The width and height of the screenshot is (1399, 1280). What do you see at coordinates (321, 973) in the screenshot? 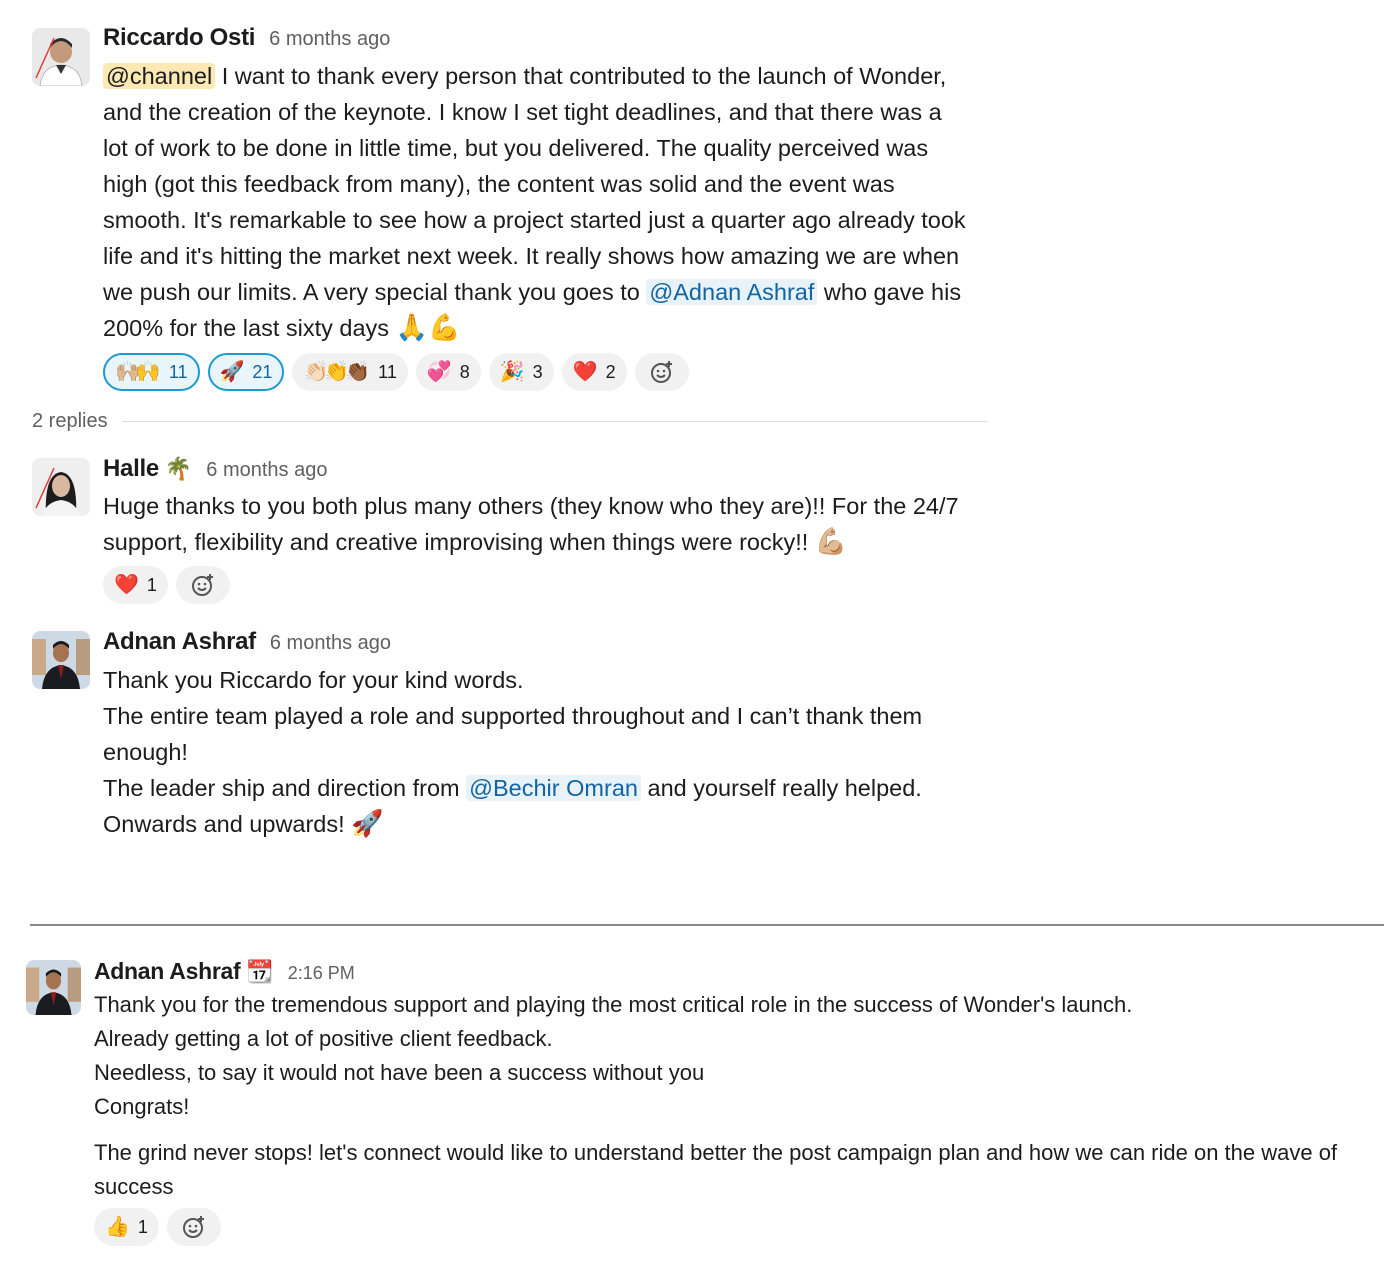
I see `timestamp: 2:16 PM` at bounding box center [321, 973].